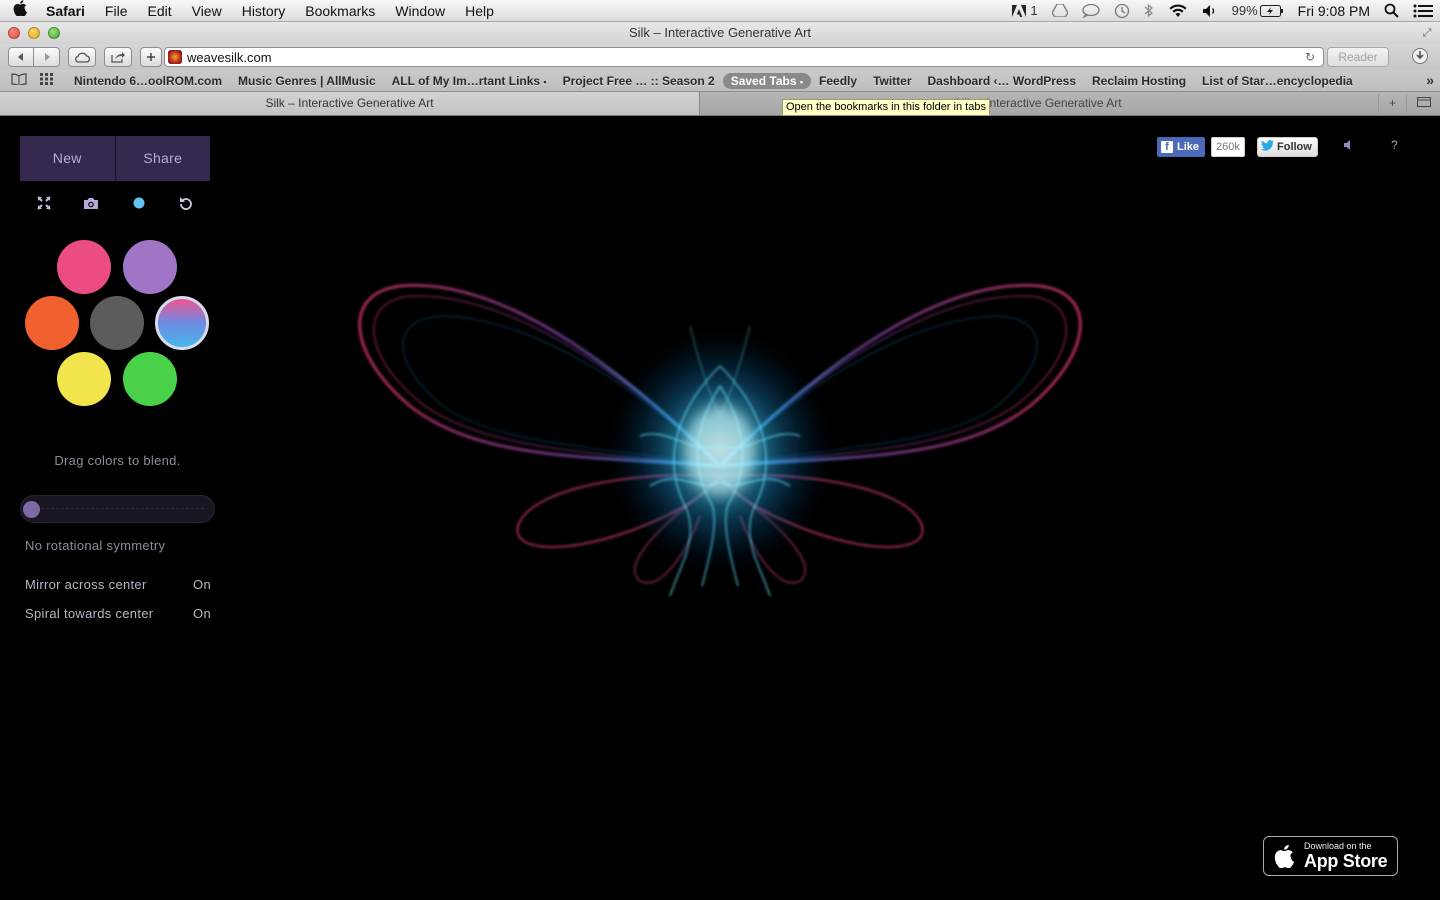  What do you see at coordinates (89, 613) in the screenshot?
I see `spiral-label: Spiral towards center` at bounding box center [89, 613].